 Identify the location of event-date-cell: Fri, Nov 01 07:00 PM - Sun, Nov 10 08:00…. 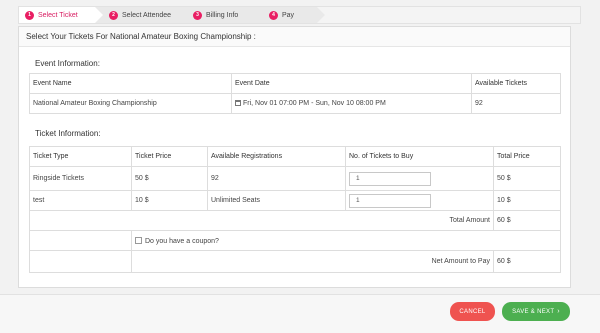
(351, 103).